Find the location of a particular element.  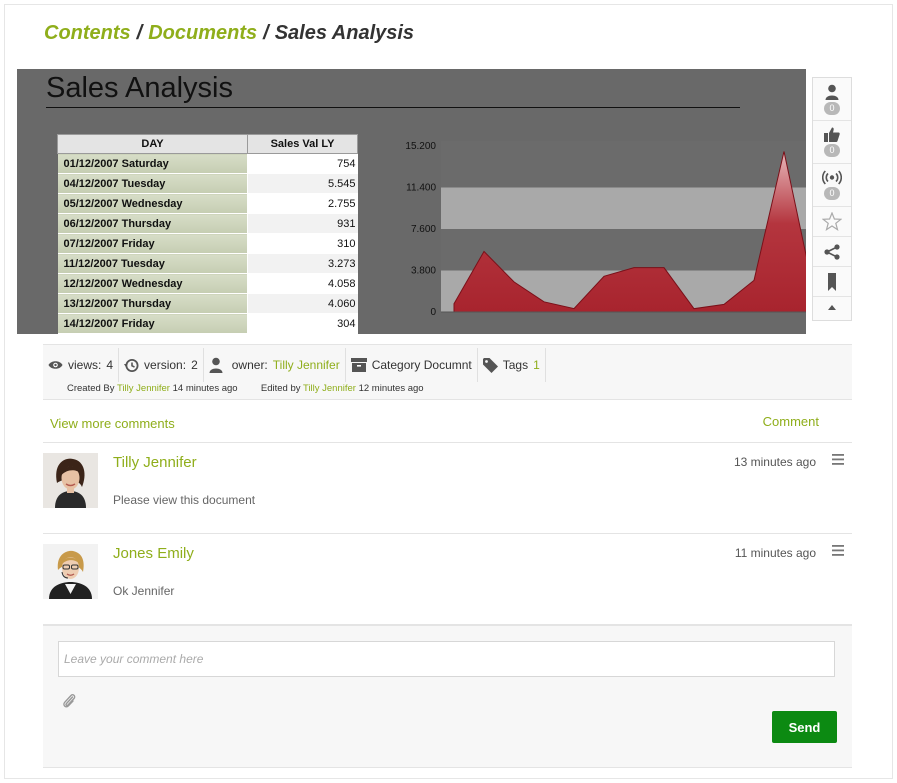

broadcast-button: 0 is located at coordinates (832, 185).